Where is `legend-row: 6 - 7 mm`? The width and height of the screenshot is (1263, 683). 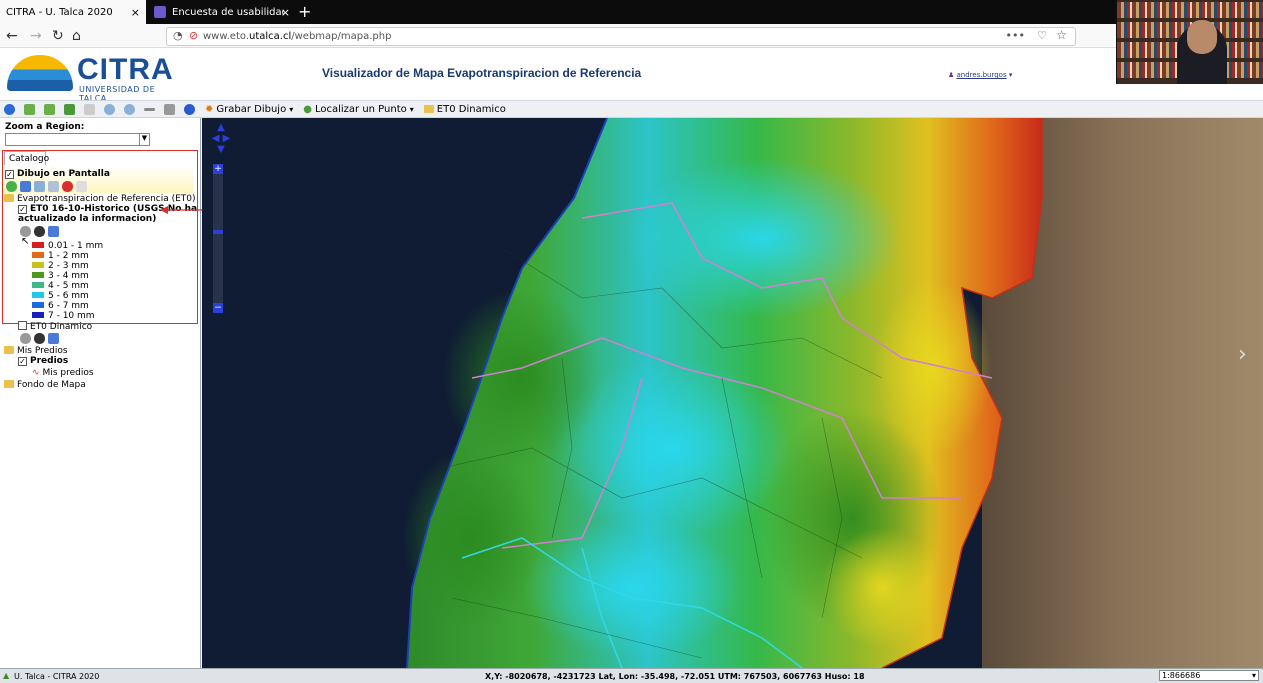
legend-row: 6 - 7 mm is located at coordinates (60, 306).